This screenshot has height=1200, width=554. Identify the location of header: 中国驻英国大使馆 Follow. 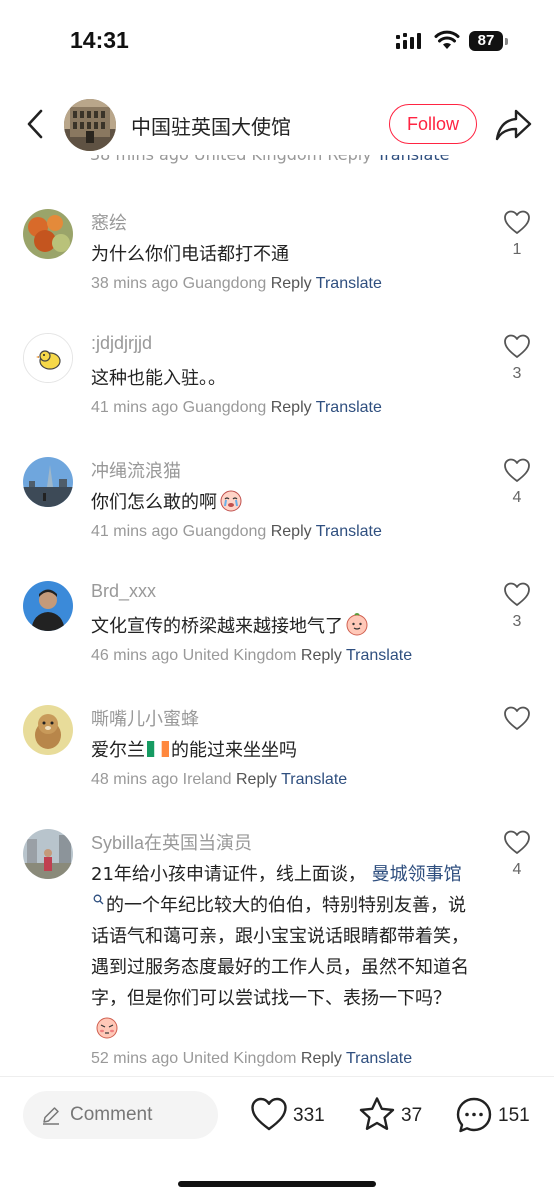
(277, 125).